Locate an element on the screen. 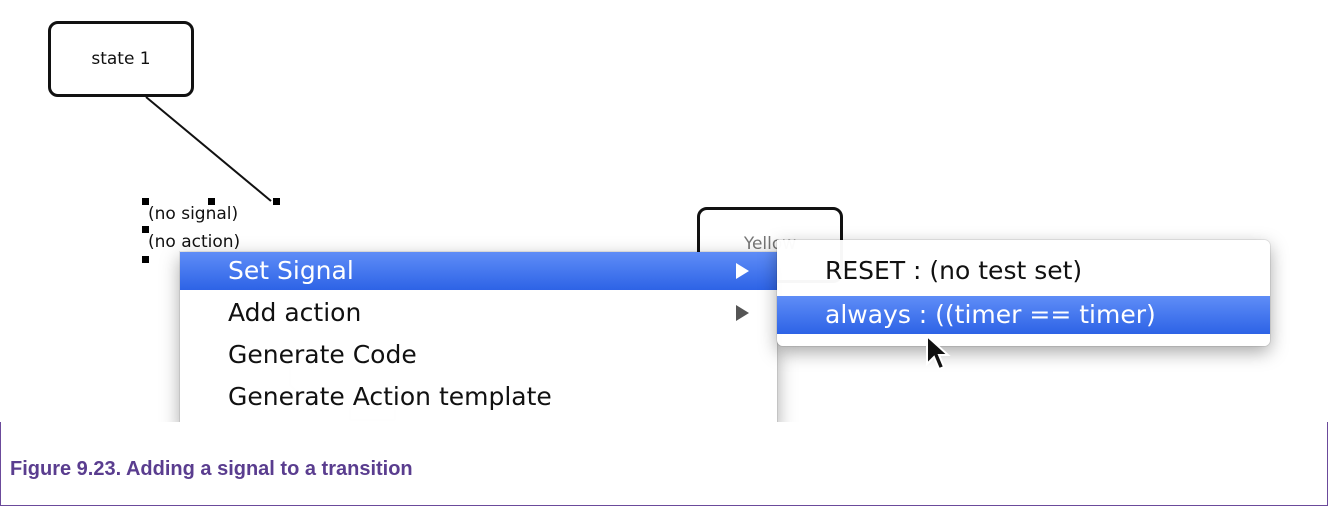 This screenshot has width=1328, height=506. transition-signal-text: (no signal) is located at coordinates (193, 214).